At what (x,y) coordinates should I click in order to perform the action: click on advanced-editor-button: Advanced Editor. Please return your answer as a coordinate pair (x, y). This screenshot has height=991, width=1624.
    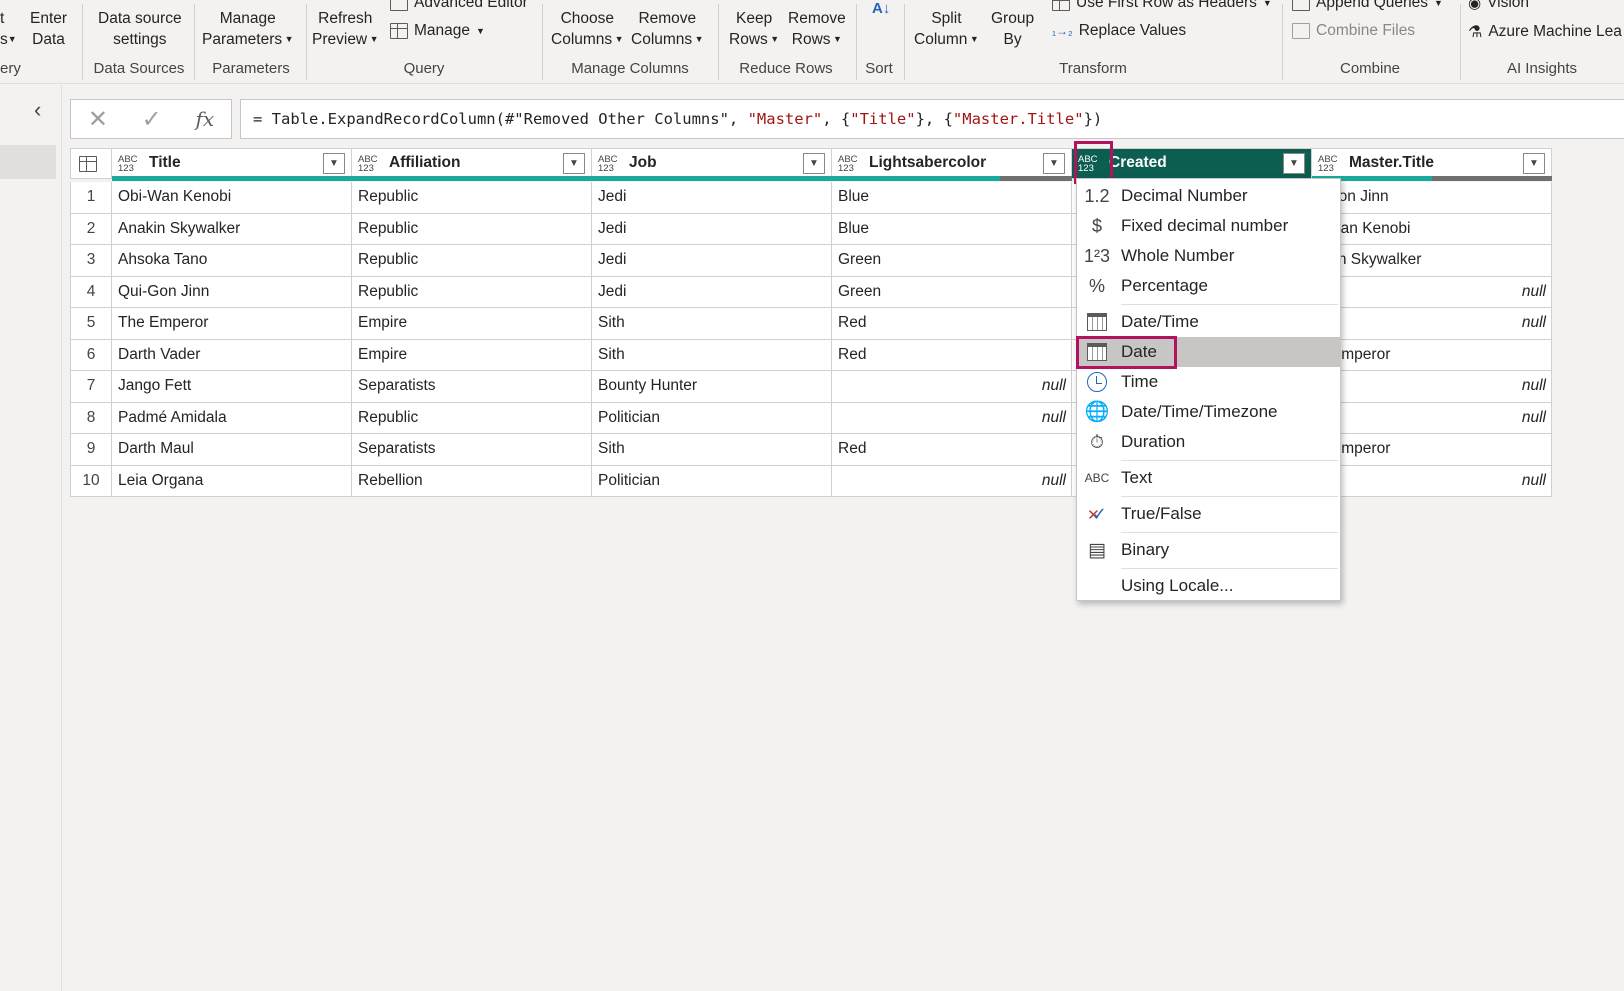
    Looking at the image, I should click on (459, 6).